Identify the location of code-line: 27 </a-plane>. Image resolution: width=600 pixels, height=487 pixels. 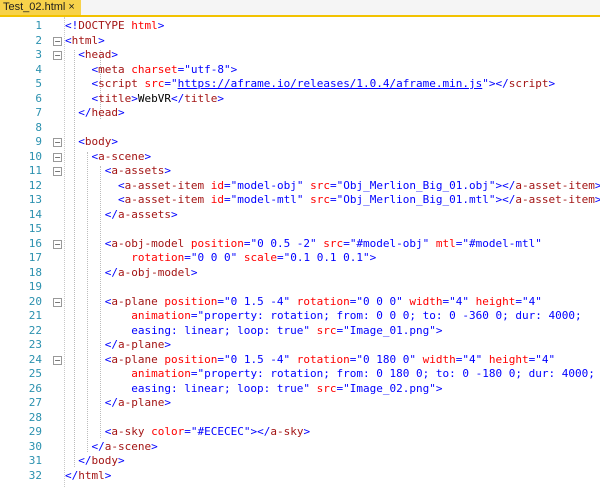
(300, 403).